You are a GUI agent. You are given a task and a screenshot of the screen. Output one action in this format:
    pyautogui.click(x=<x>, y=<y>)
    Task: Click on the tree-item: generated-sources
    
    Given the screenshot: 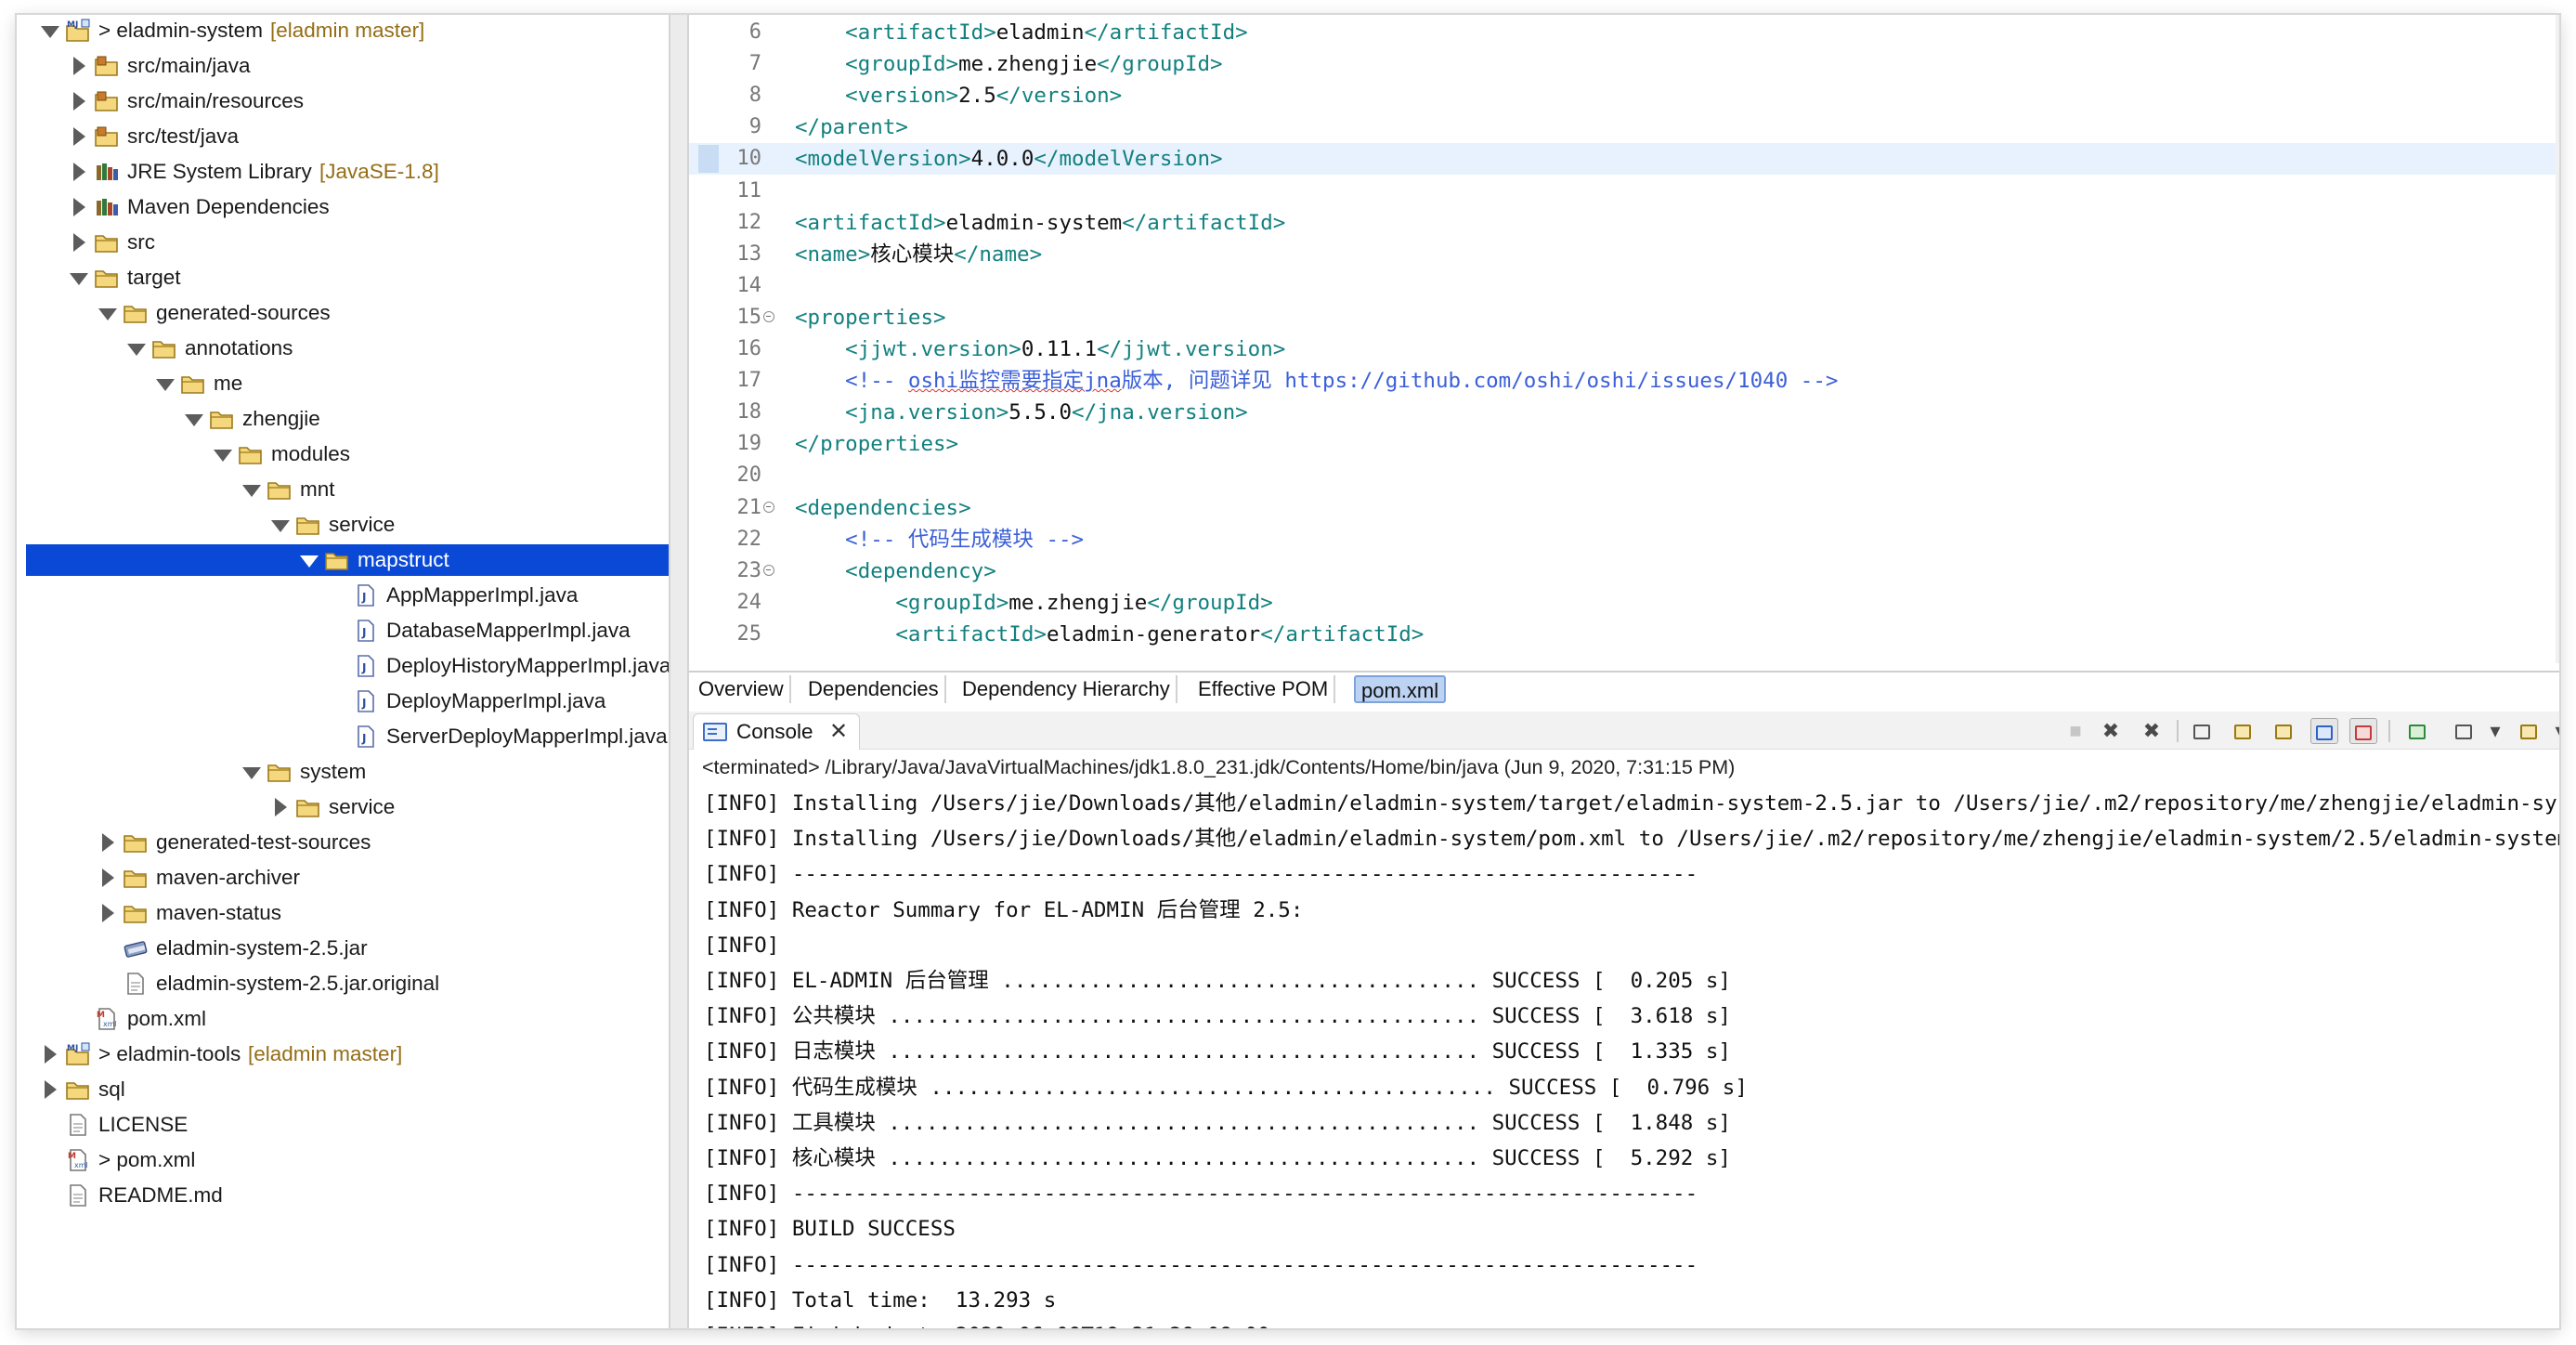 What is the action you would take?
    pyautogui.click(x=347, y=313)
    